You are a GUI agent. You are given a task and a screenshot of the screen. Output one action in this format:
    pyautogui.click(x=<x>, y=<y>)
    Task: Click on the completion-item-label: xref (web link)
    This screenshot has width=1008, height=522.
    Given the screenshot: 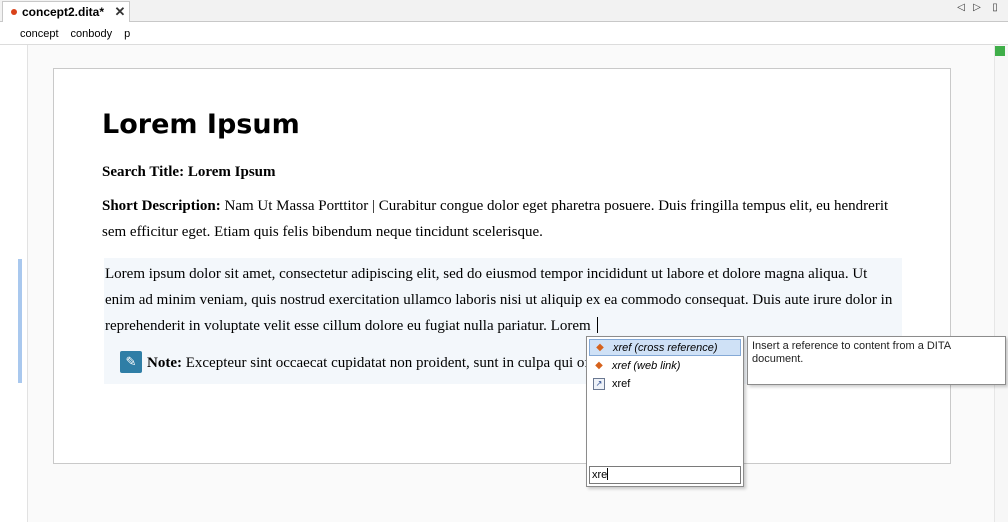 What is the action you would take?
    pyautogui.click(x=646, y=365)
    